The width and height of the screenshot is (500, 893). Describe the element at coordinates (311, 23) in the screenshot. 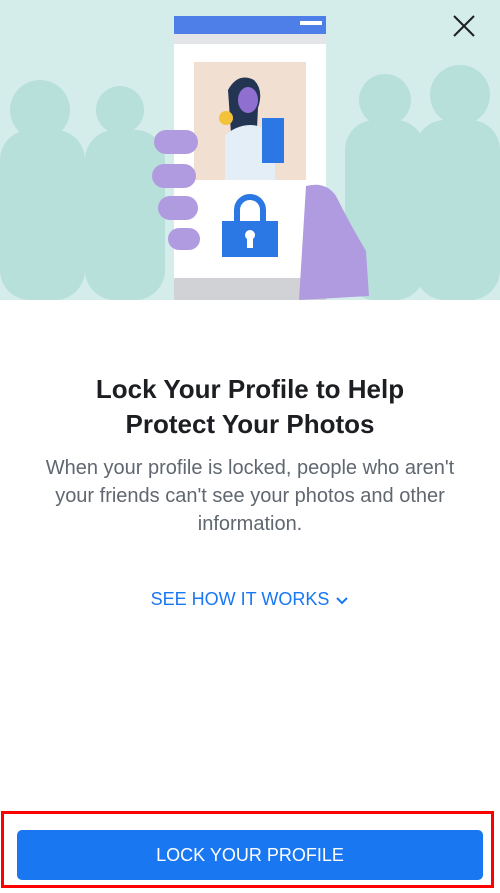

I see `phone-status-indicator` at that location.